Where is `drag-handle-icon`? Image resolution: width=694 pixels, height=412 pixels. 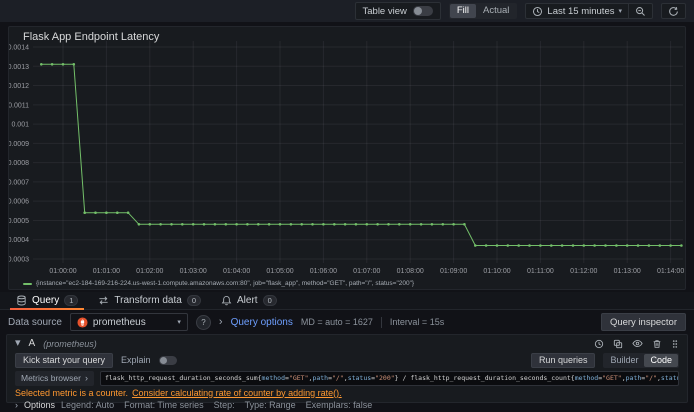 drag-handle-icon is located at coordinates (675, 344).